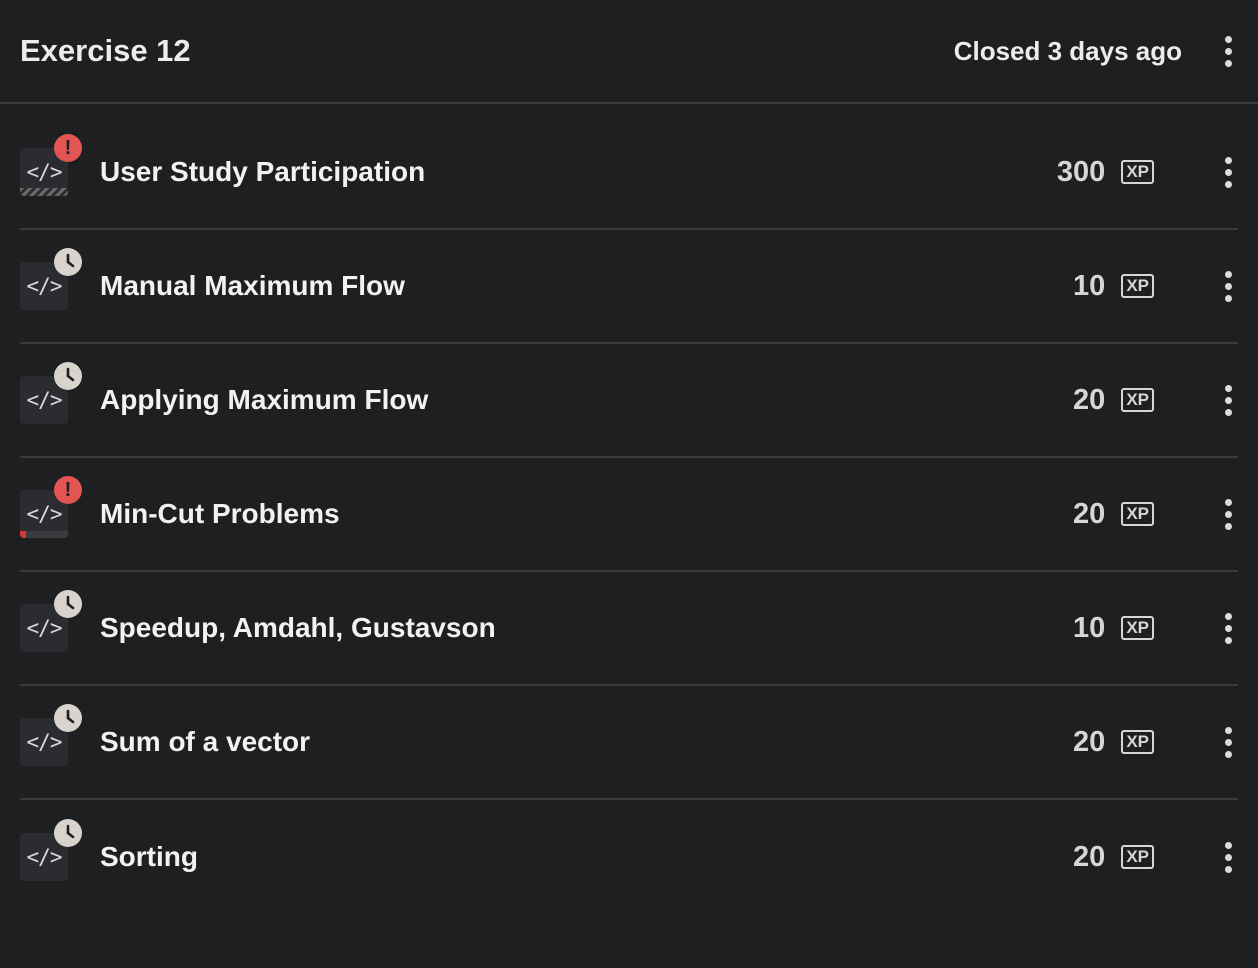 The image size is (1258, 968). What do you see at coordinates (586, 857) in the screenshot?
I see `exercise-title: Sorting` at bounding box center [586, 857].